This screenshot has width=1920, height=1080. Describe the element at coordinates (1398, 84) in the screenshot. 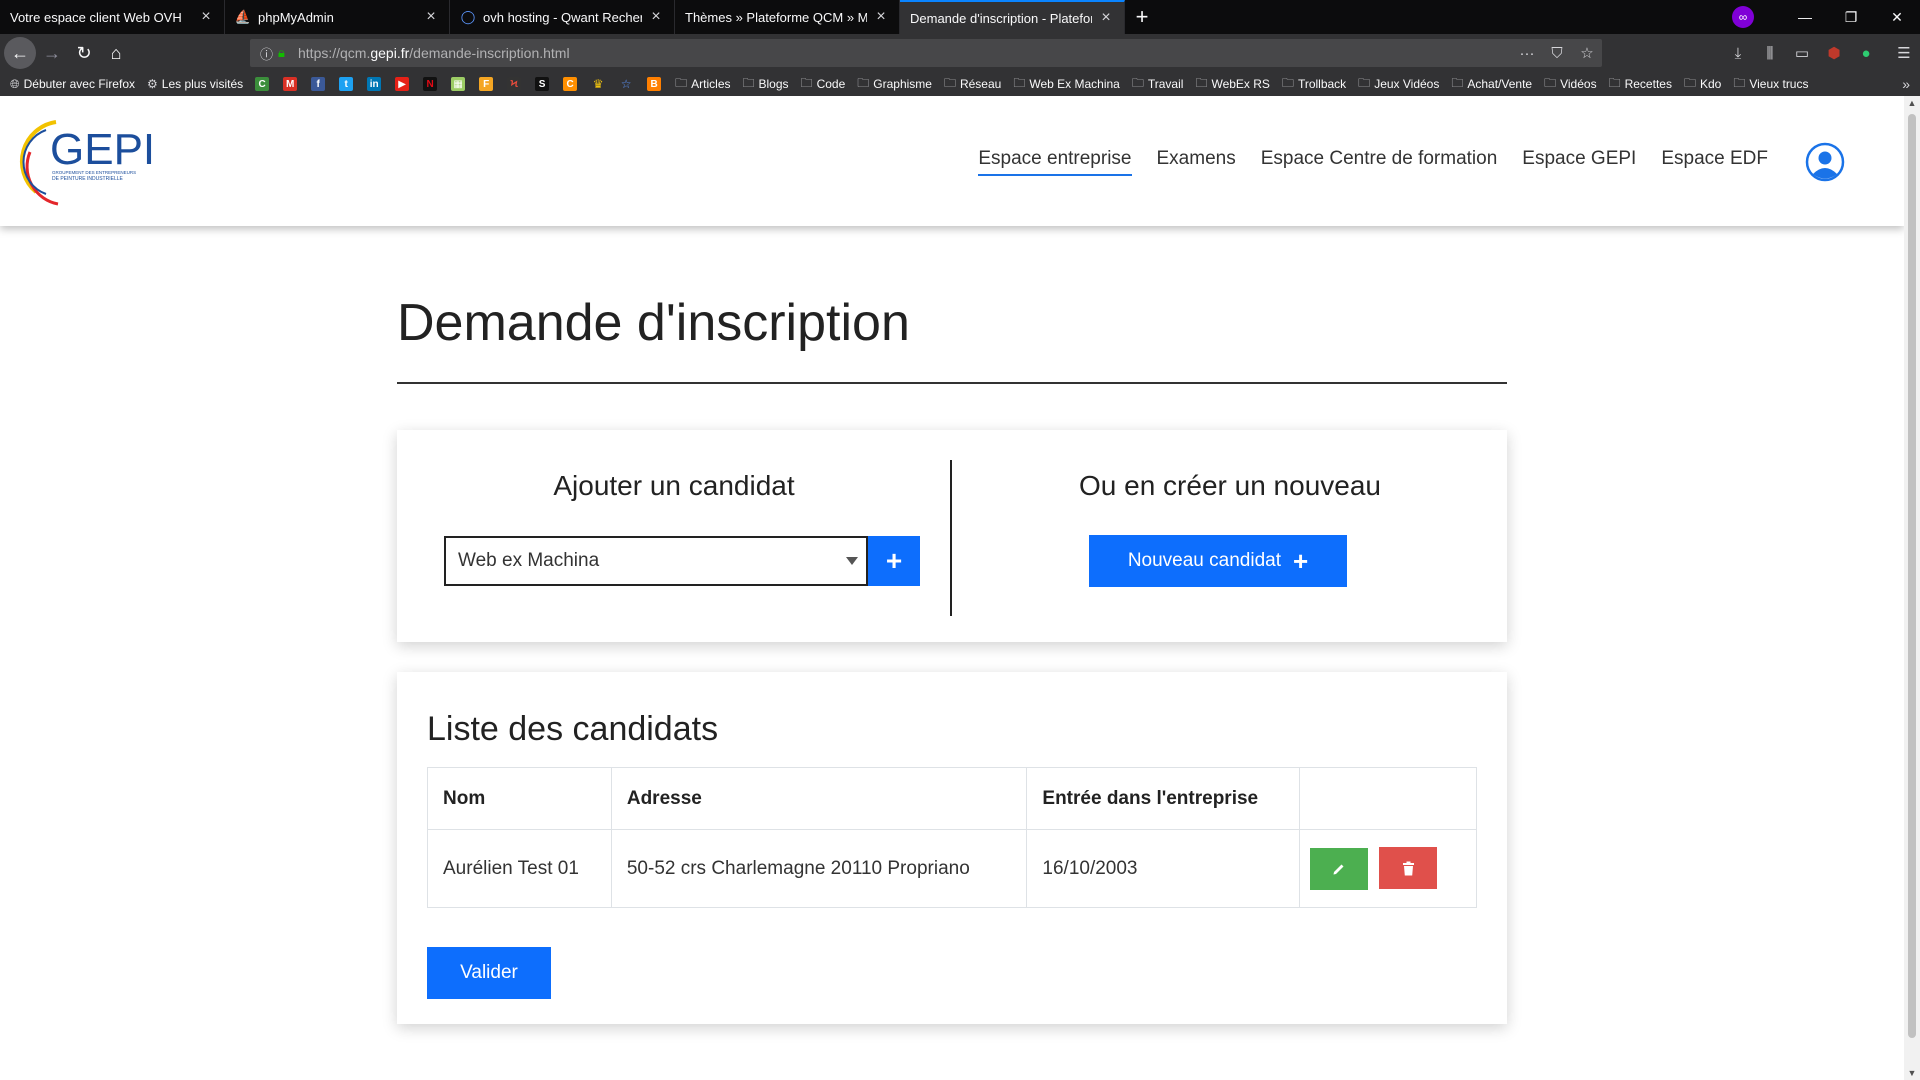

I see `bookmark-folder: 🗀 Jeux Vidéos` at that location.